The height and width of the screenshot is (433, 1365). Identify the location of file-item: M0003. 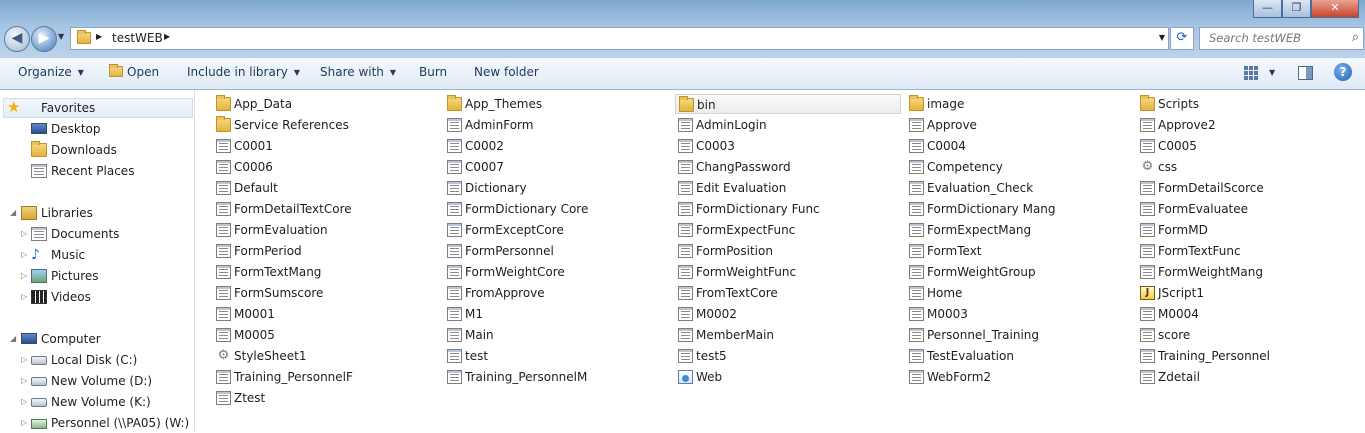
(1019, 314).